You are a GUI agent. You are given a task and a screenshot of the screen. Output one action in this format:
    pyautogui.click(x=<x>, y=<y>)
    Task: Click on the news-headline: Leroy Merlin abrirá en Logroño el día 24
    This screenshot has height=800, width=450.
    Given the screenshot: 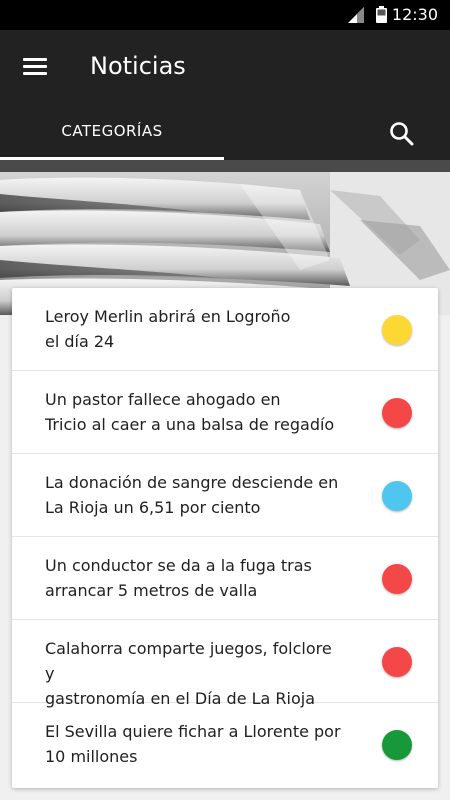 What is the action you would take?
    pyautogui.click(x=168, y=329)
    